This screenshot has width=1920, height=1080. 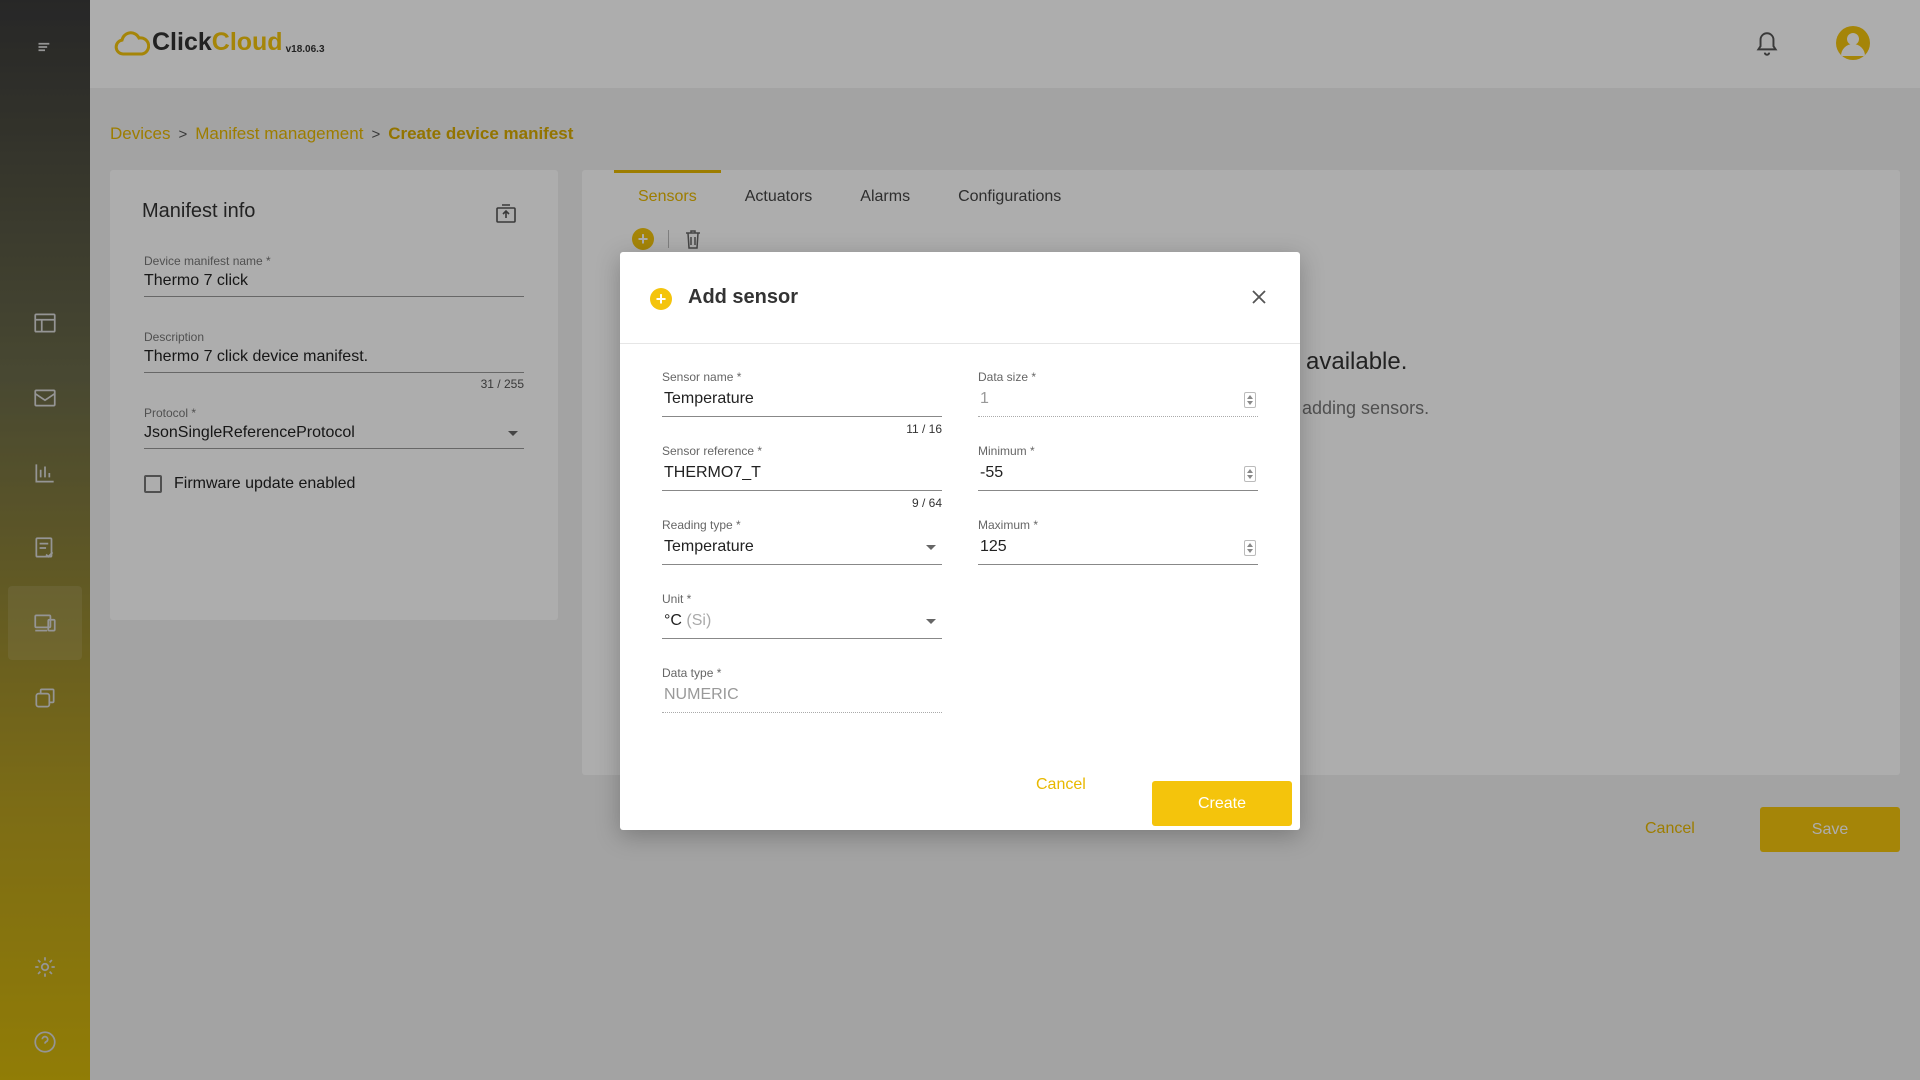 I want to click on data-type-label: Data type *, so click(x=692, y=673).